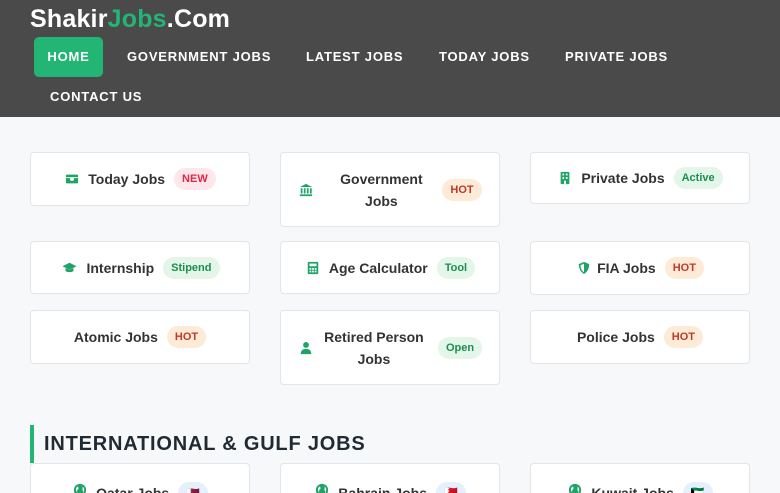  Describe the element at coordinates (191, 267) in the screenshot. I see `badge-stipend: Stipend` at that location.